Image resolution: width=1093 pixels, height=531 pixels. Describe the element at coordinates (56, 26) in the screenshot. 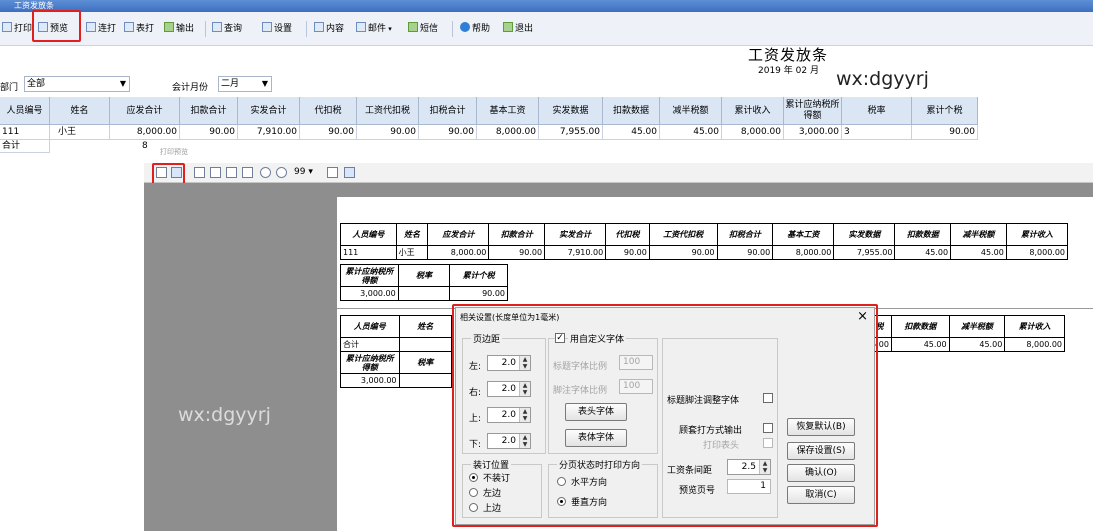

I see `highlight-preview-button` at that location.